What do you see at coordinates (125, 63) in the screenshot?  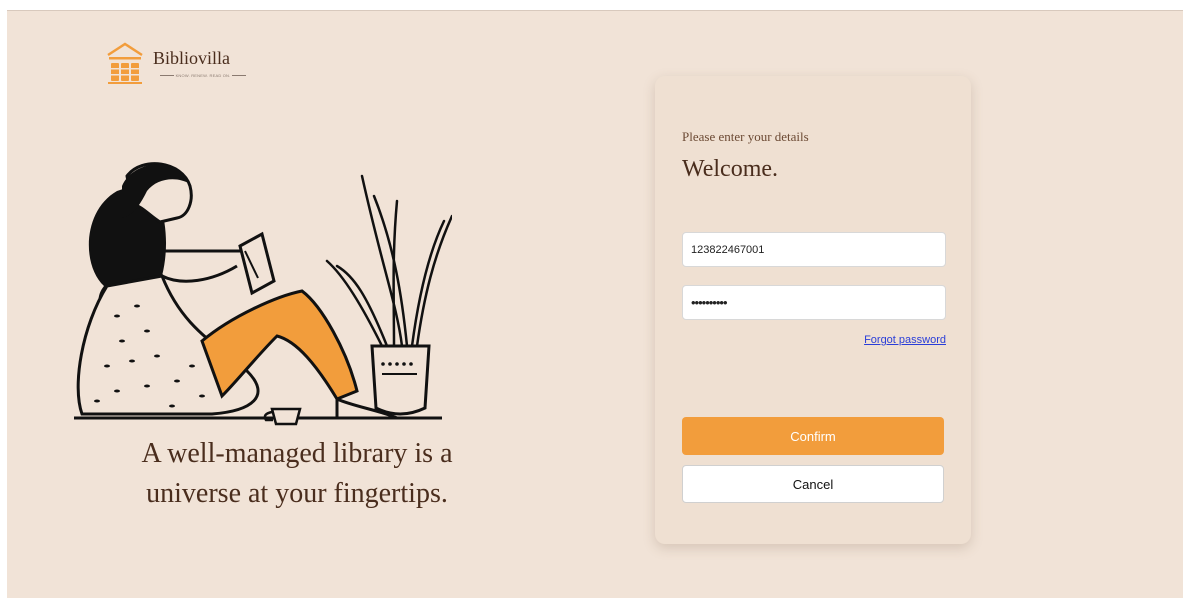 I see `library-building-icon` at bounding box center [125, 63].